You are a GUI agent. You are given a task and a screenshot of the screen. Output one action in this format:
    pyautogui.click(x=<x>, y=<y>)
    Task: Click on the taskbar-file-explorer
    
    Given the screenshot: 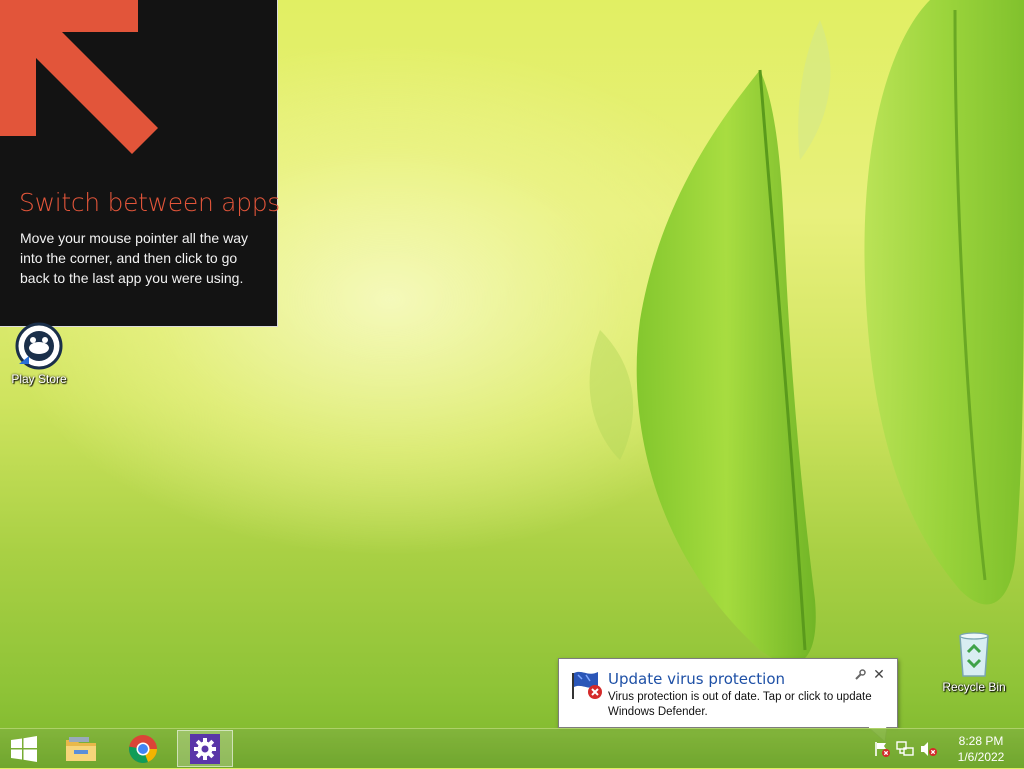 What is the action you would take?
    pyautogui.click(x=81, y=748)
    